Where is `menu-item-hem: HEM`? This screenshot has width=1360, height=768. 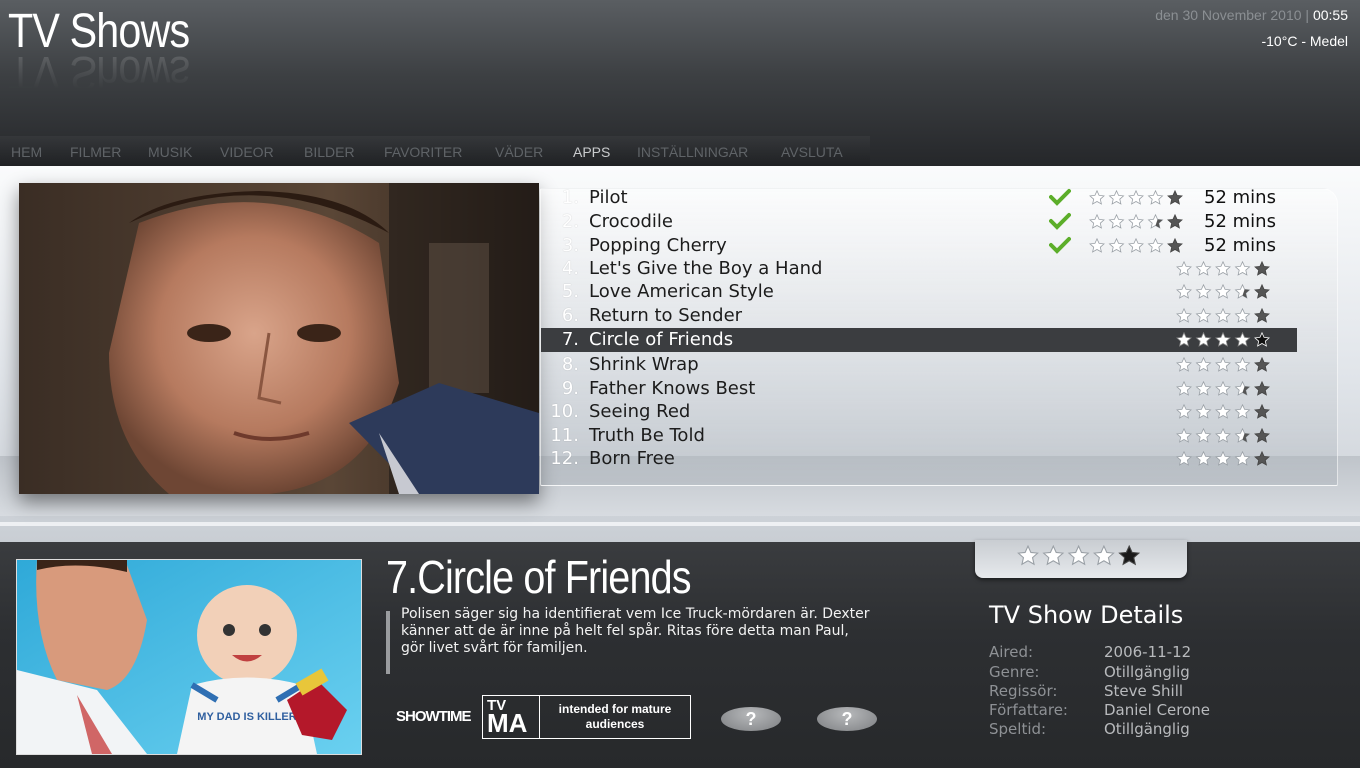 menu-item-hem: HEM is located at coordinates (26, 152).